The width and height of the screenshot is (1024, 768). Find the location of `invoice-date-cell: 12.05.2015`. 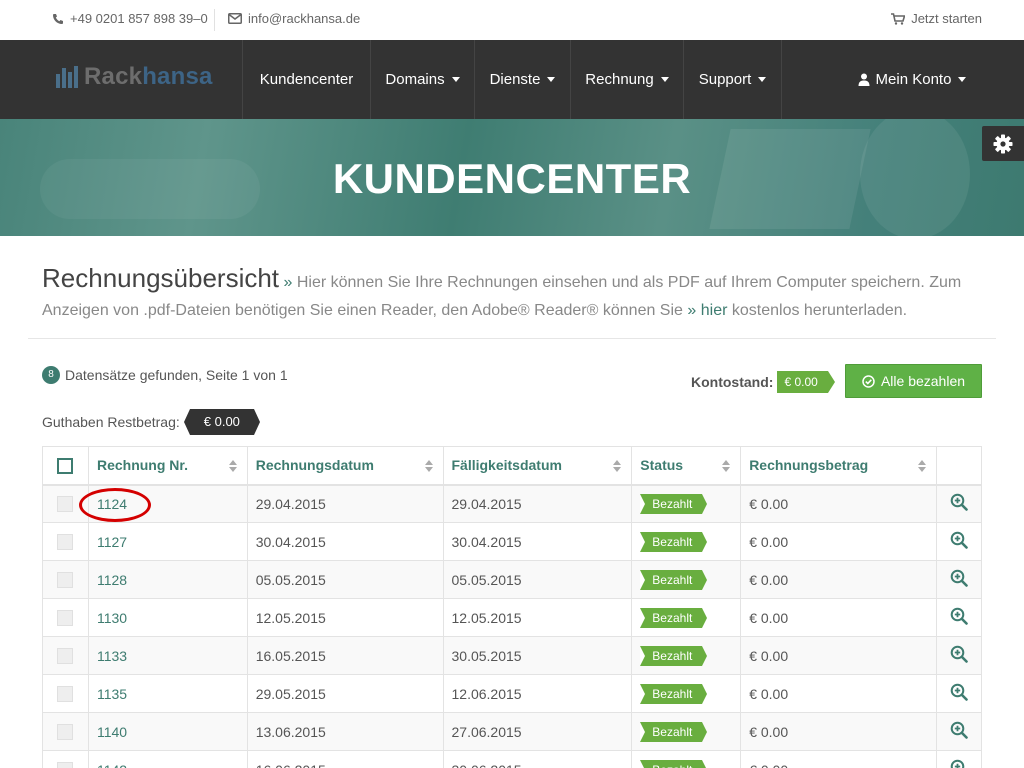

invoice-date-cell: 12.05.2015 is located at coordinates (345, 617).